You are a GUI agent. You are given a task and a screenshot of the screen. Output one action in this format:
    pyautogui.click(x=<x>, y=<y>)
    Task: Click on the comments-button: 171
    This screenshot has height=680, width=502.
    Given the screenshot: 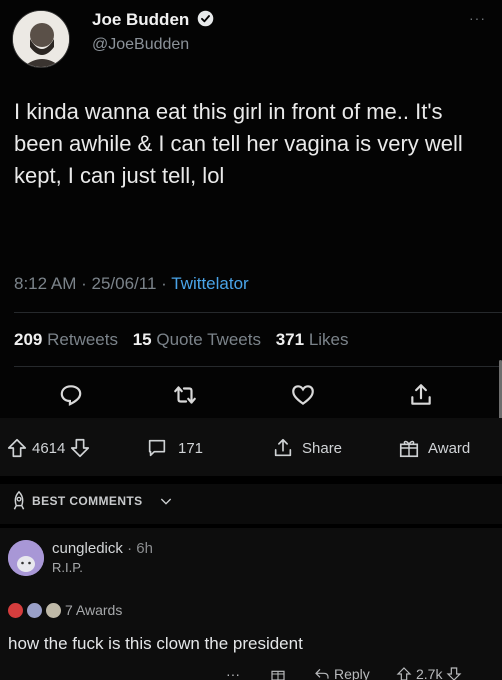 What is the action you would take?
    pyautogui.click(x=174, y=448)
    